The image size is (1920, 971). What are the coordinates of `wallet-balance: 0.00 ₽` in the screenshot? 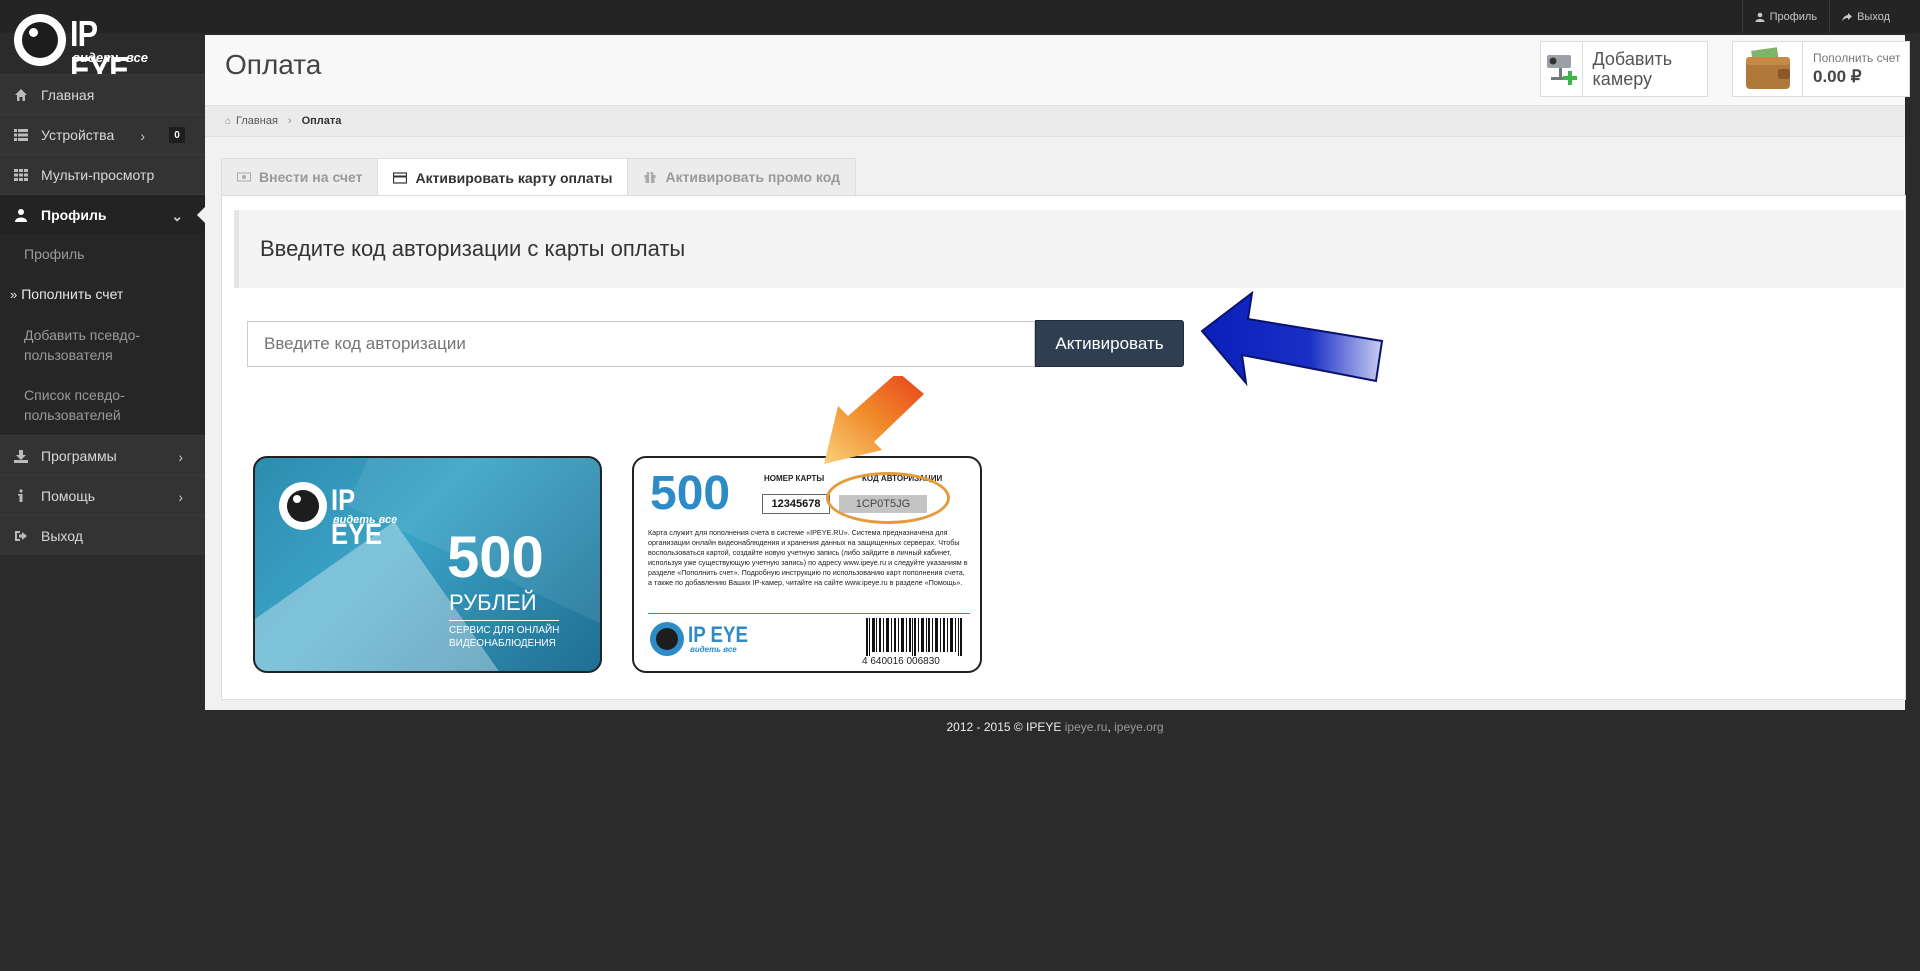 It's located at (1837, 76).